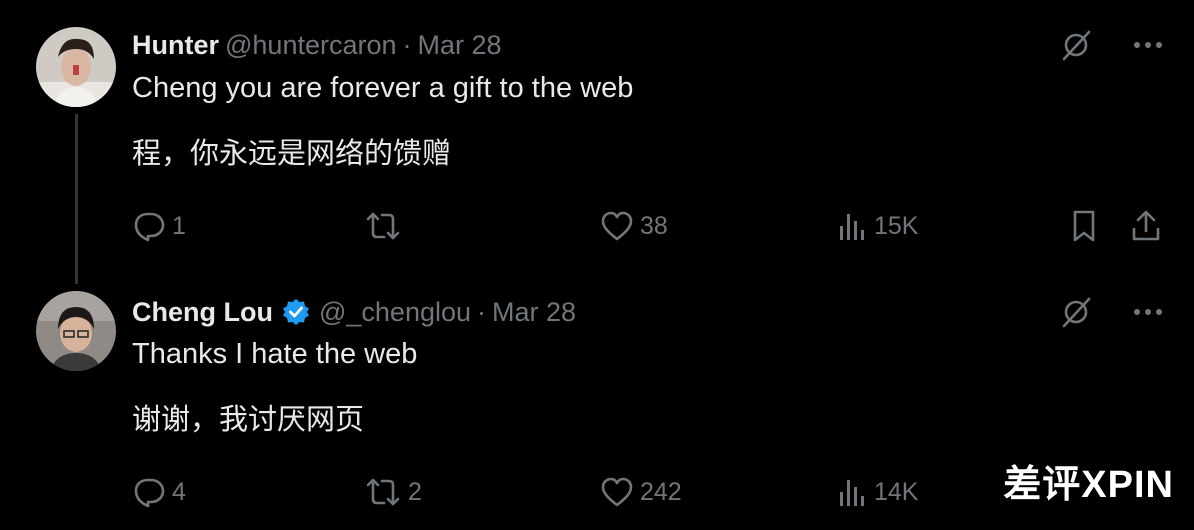 This screenshot has height=530, width=1194. I want to click on retweet-button, so click(386, 226).